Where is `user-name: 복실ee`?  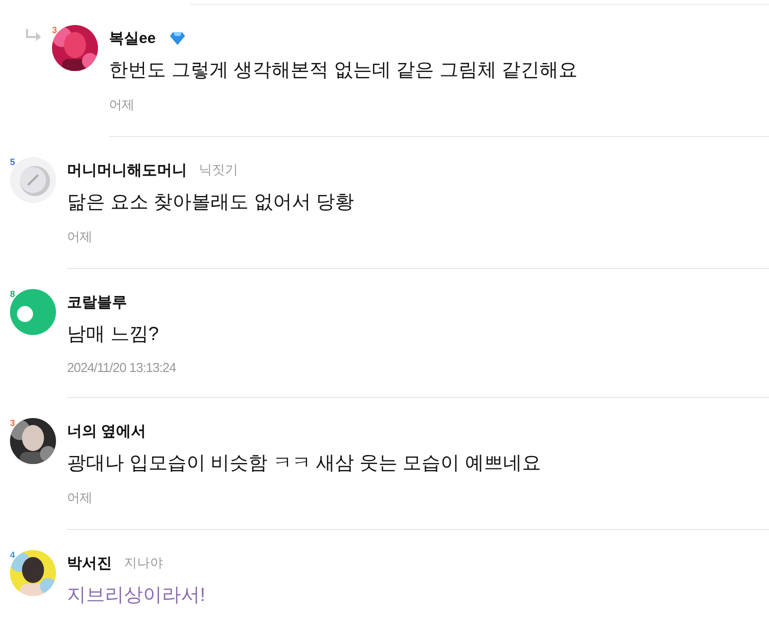
user-name: 복실ee is located at coordinates (132, 38).